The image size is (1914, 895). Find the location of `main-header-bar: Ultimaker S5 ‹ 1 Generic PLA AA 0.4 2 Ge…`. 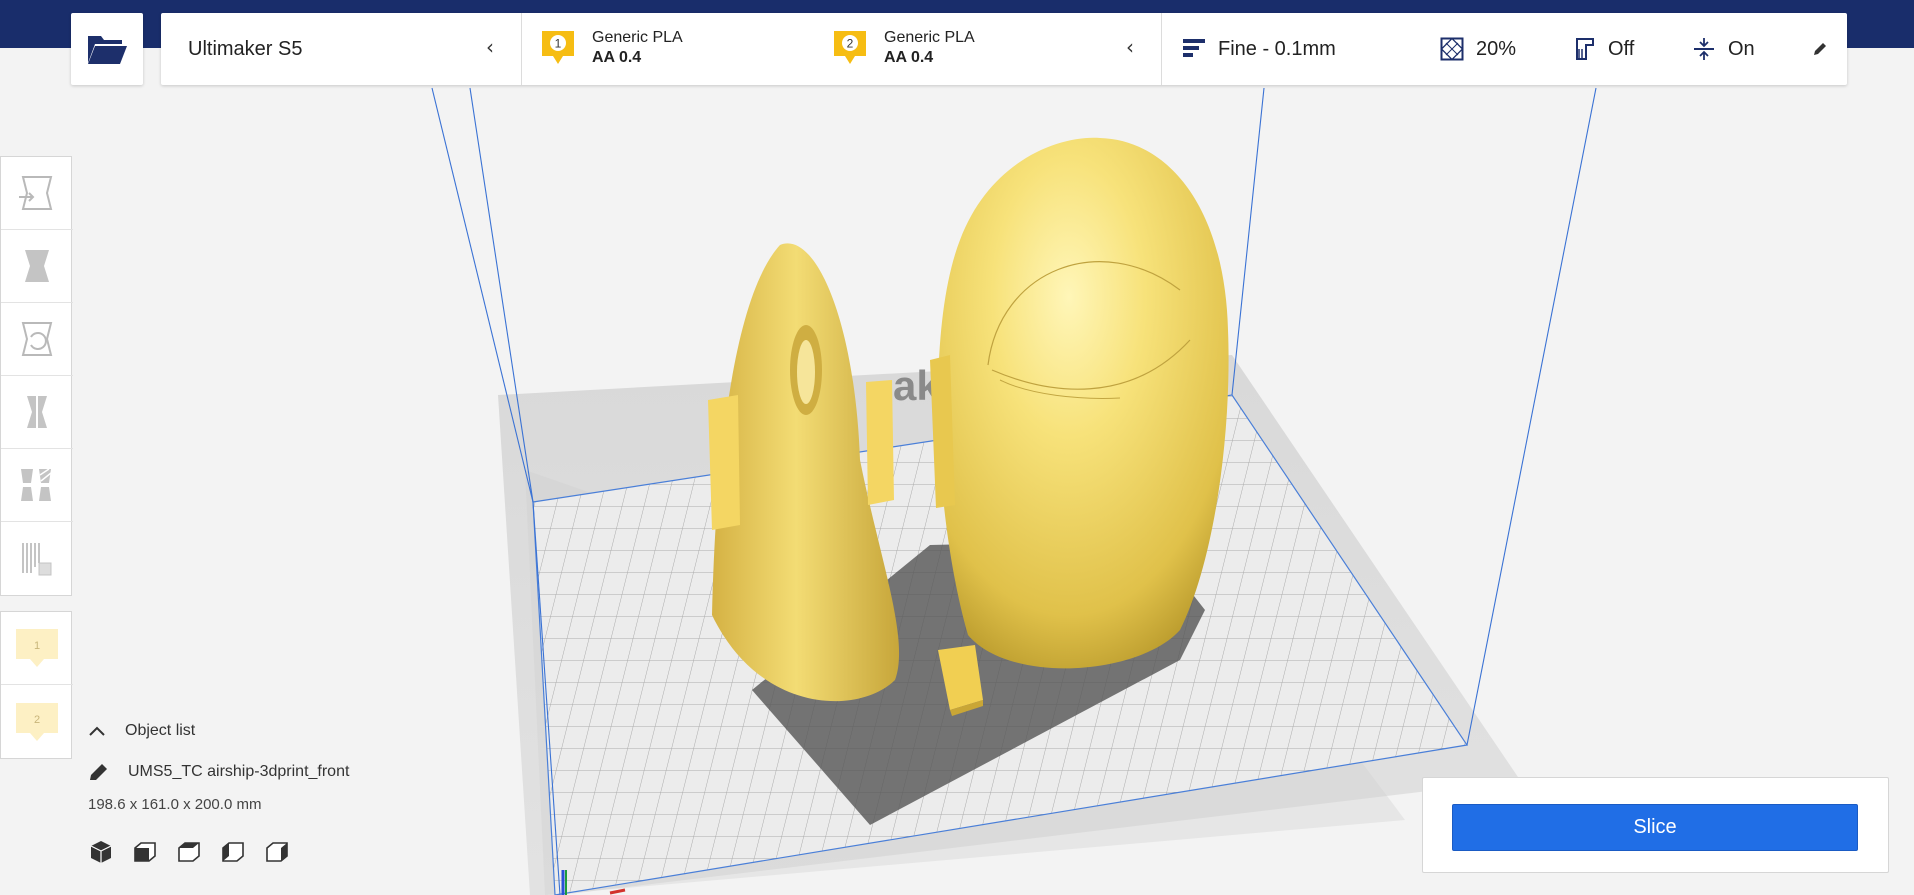

main-header-bar: Ultimaker S5 ‹ 1 Generic PLA AA 0.4 2 Ge… is located at coordinates (1004, 49).